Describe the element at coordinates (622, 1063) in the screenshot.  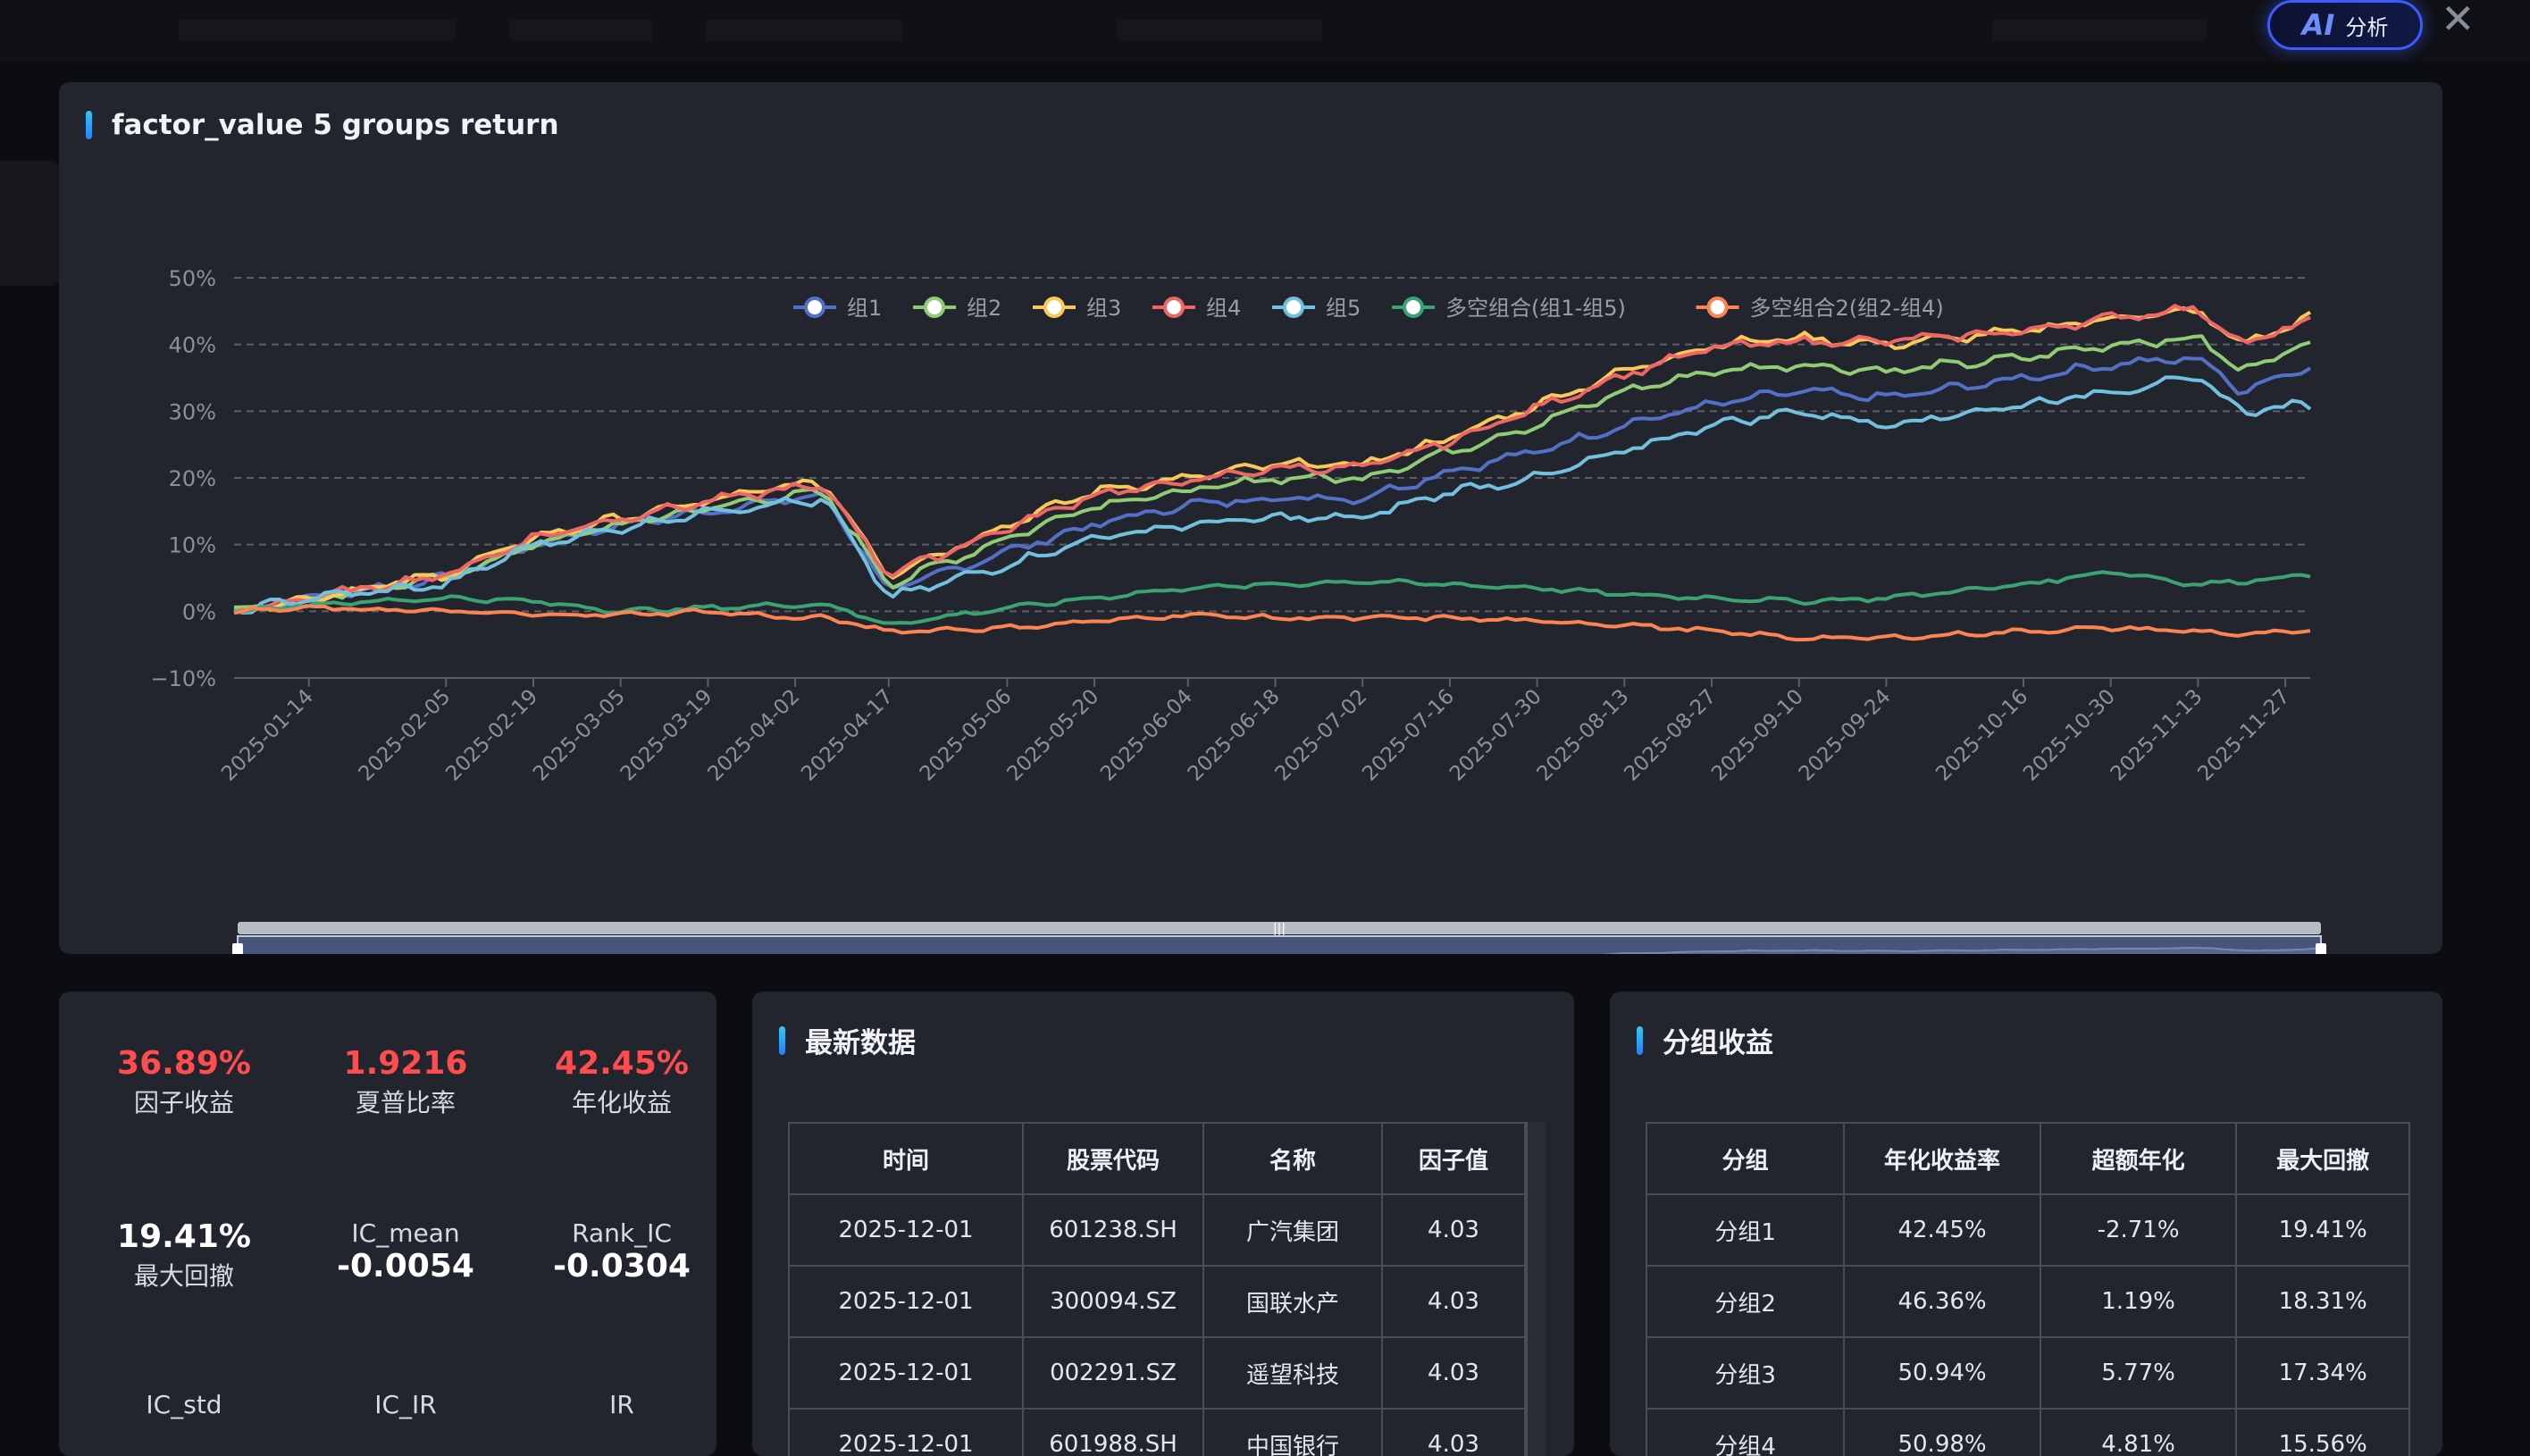
I see `metric-value: 42.45%` at that location.